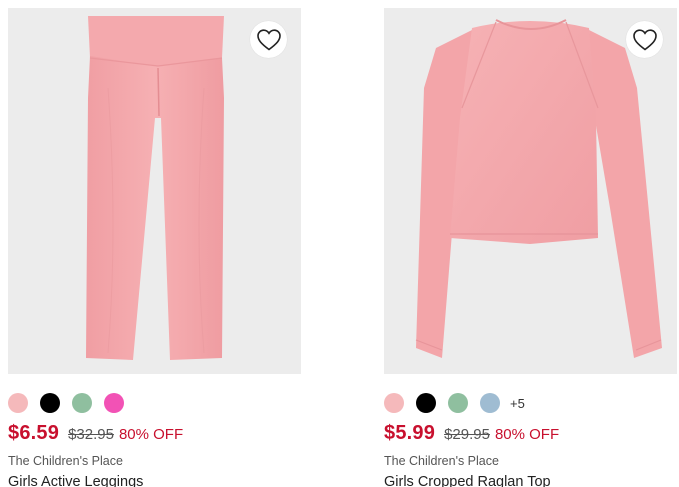  Describe the element at coordinates (155, 188) in the screenshot. I see `leggings-image` at that location.